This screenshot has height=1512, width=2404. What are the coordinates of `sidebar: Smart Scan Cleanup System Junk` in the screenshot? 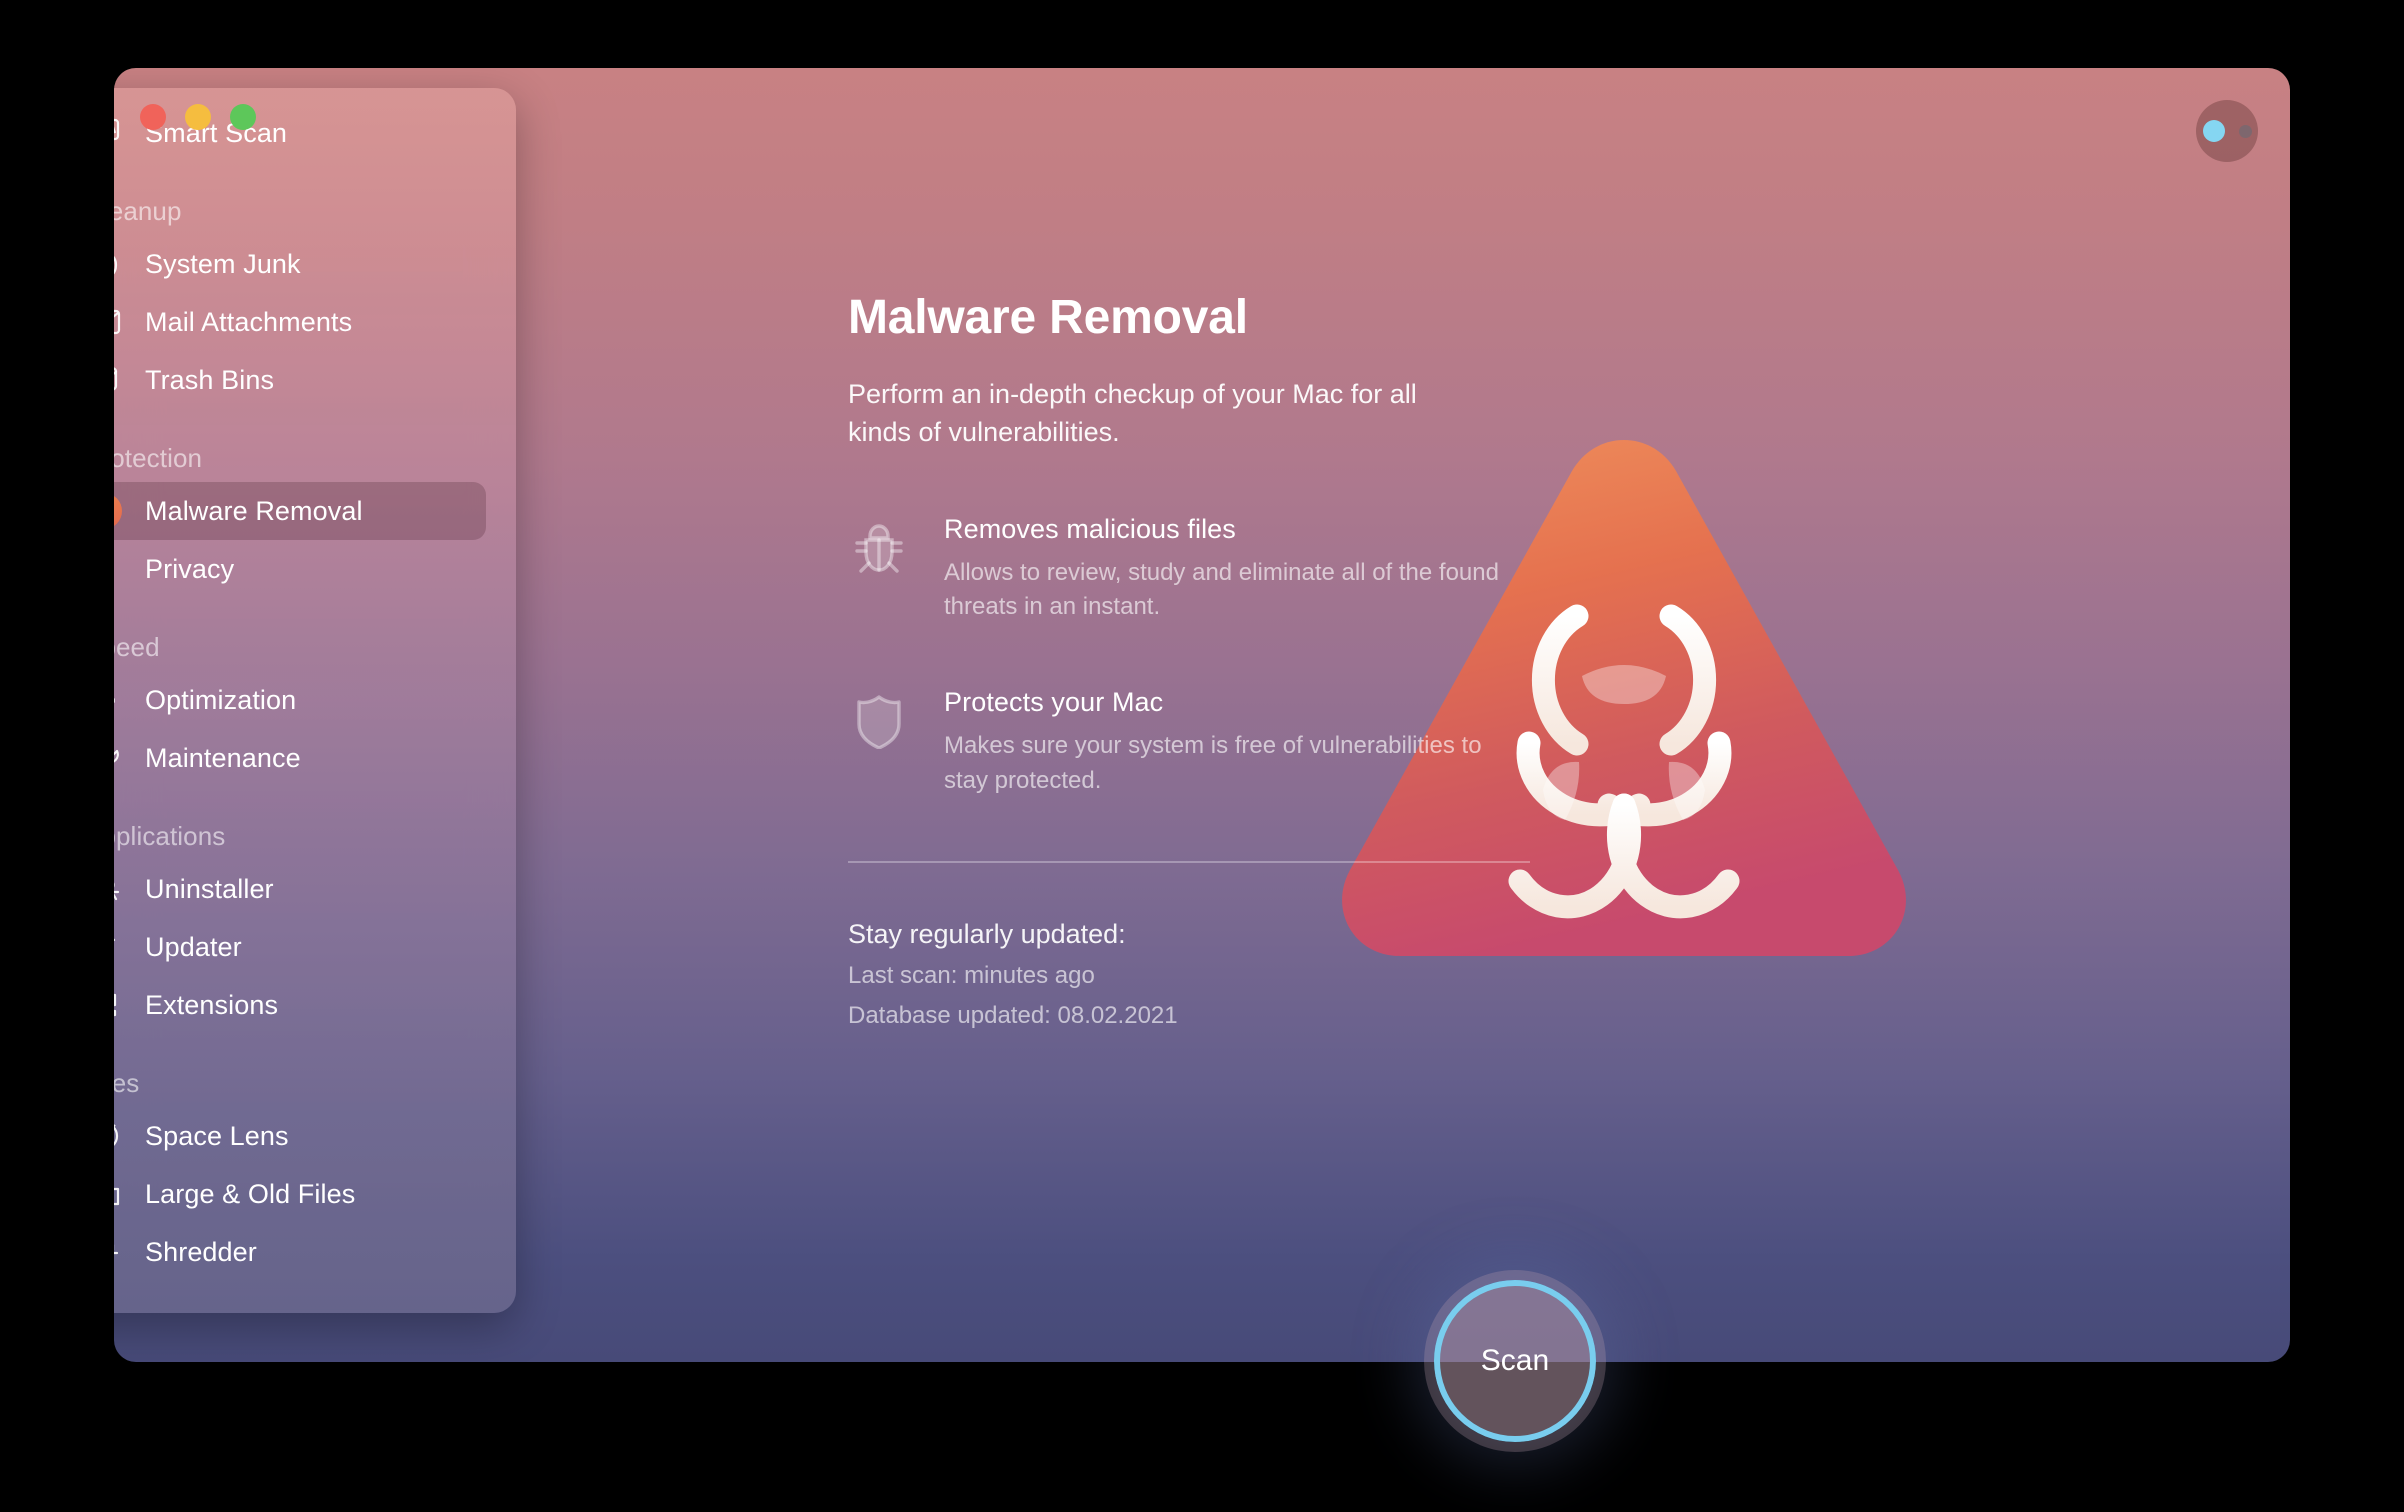 It's located at (315, 700).